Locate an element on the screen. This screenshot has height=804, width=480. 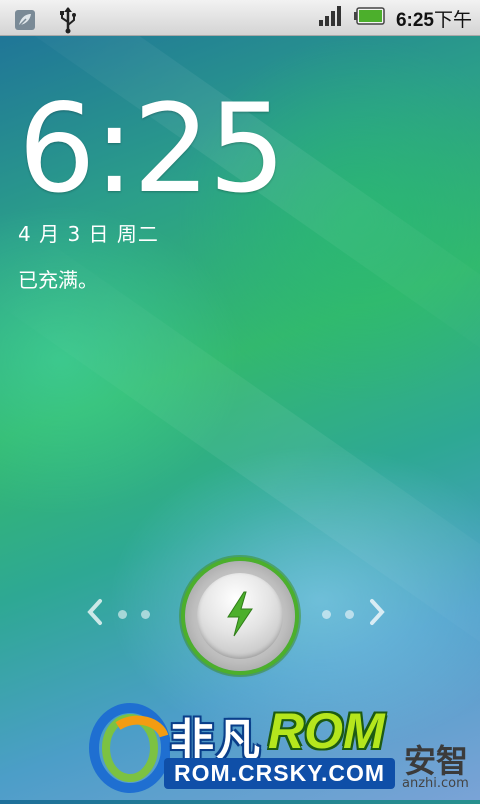
battery-full-icon is located at coordinates (369, 18).